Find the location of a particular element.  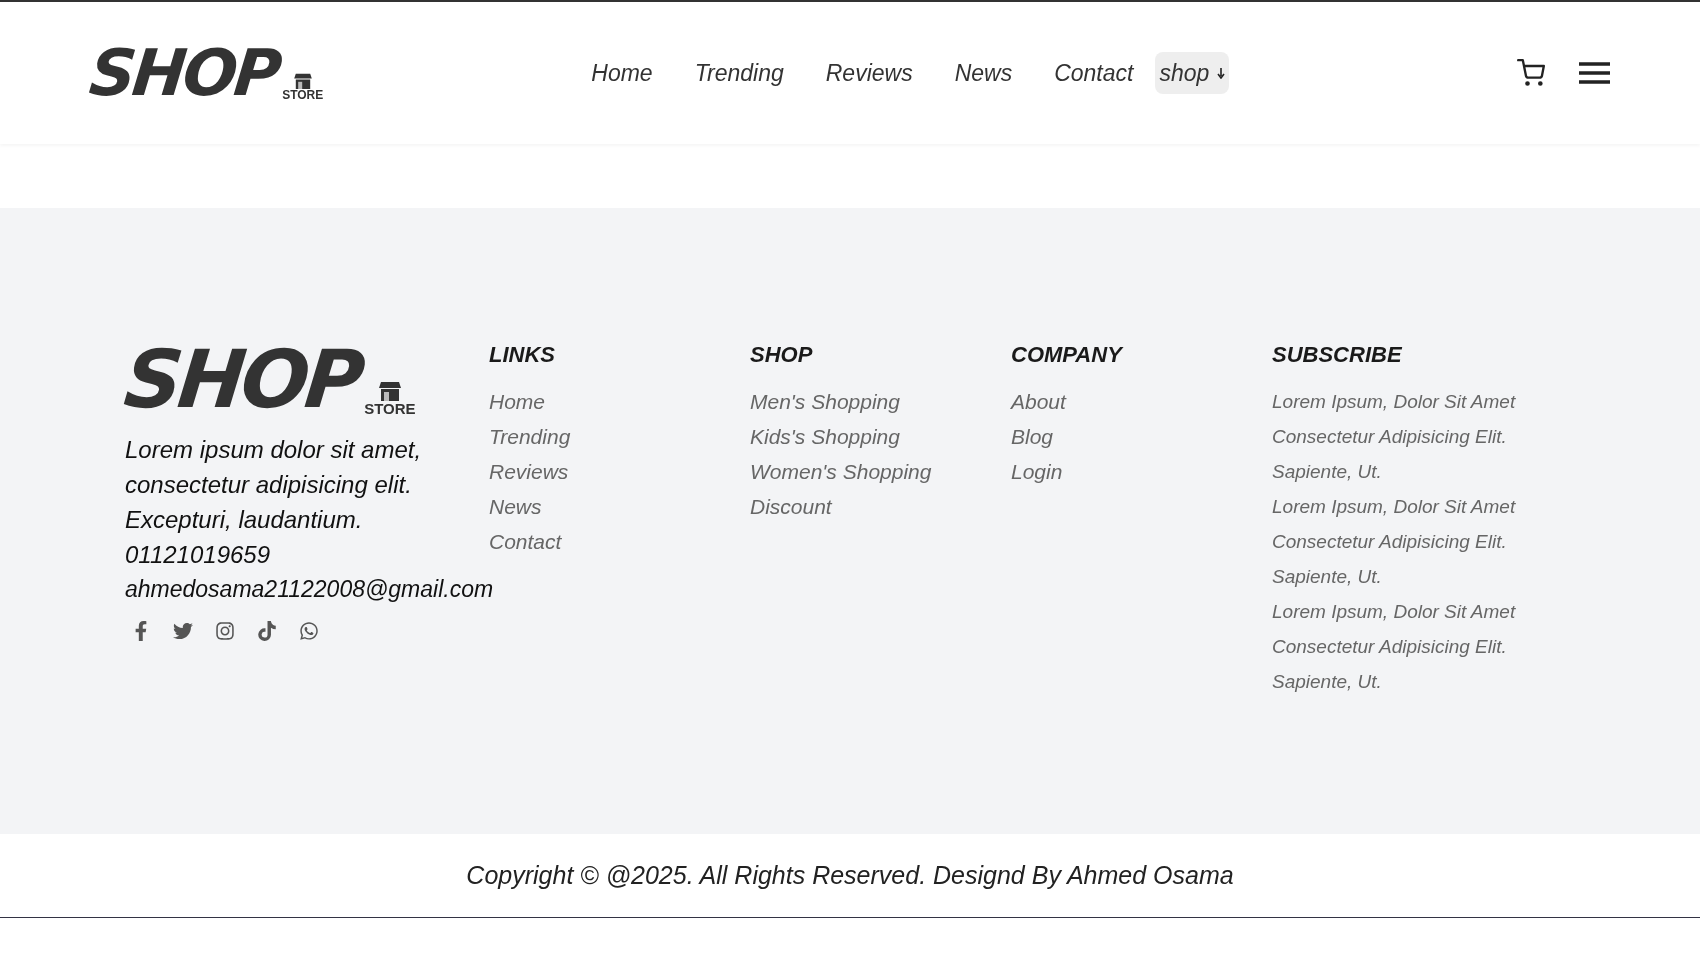

menu-icon is located at coordinates (1594, 73).